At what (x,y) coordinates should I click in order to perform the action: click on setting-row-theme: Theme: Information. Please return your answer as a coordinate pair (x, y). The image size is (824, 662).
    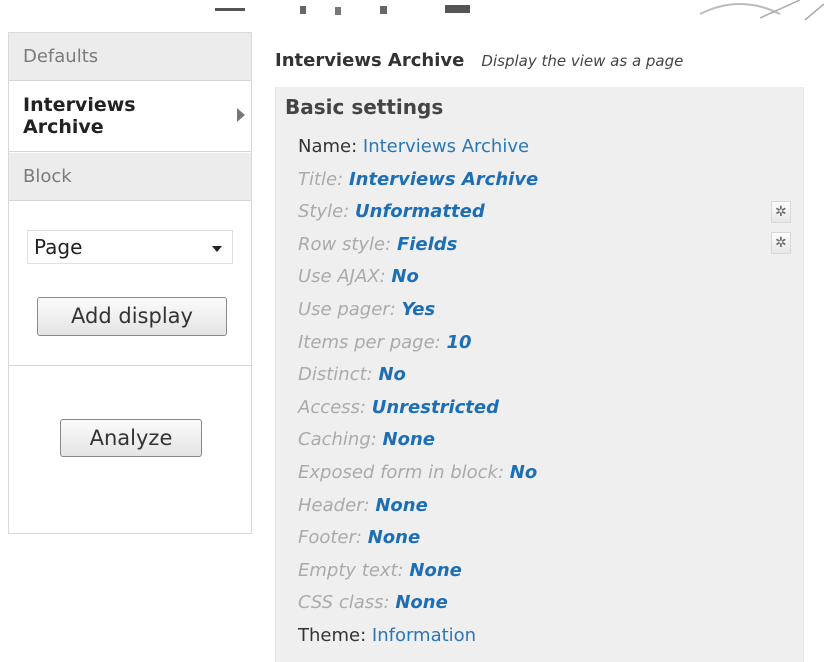
    Looking at the image, I should click on (418, 640).